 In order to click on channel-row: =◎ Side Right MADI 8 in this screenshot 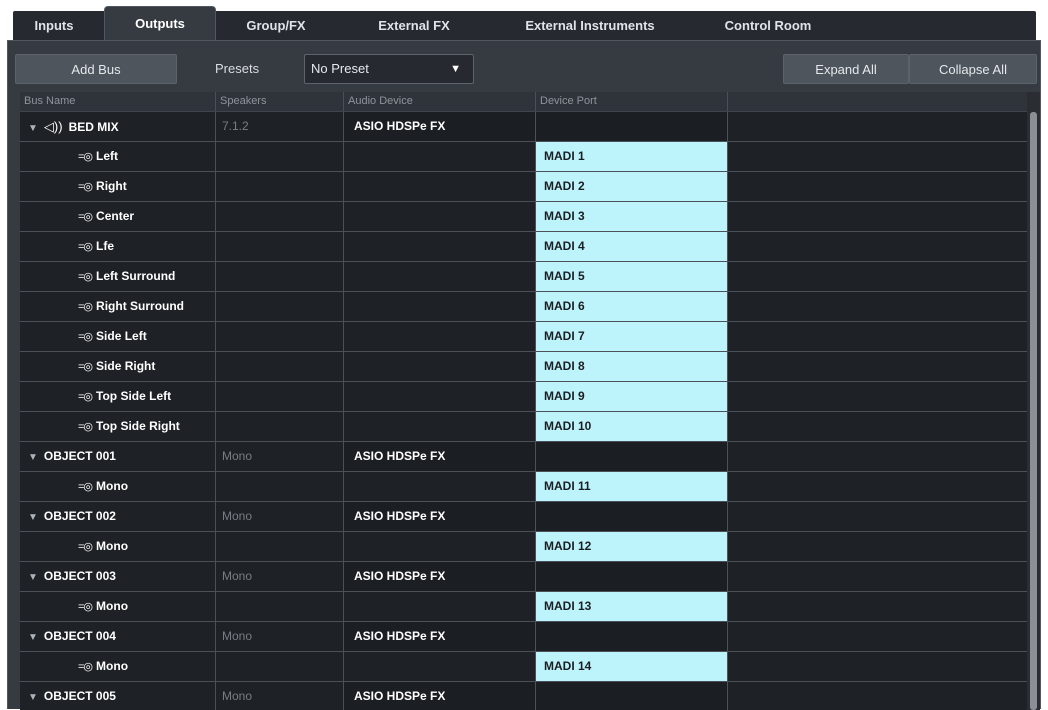, I will do `click(524, 367)`.